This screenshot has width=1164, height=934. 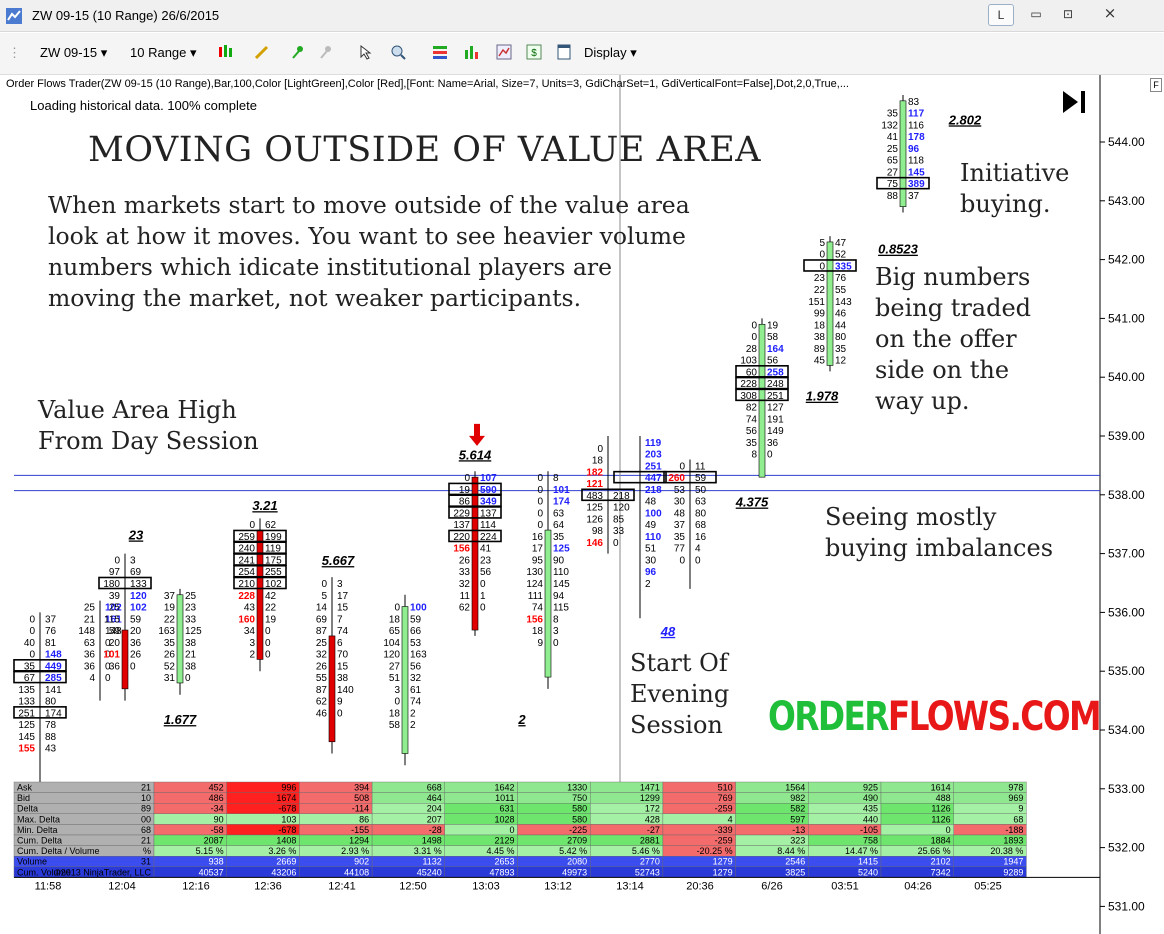 I want to click on unpin-icon, so click(x=326, y=52).